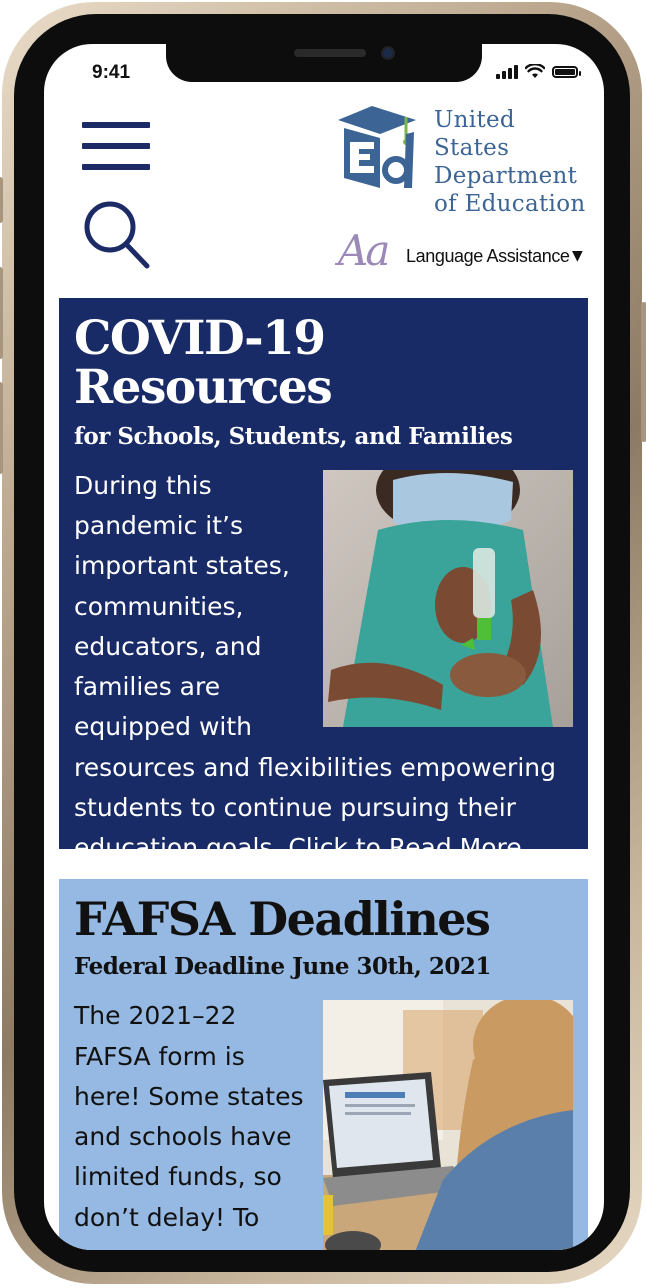 The height and width of the screenshot is (1288, 646). Describe the element at coordinates (448, 598) in the screenshot. I see `child-hand-sanitizer-photo` at that location.